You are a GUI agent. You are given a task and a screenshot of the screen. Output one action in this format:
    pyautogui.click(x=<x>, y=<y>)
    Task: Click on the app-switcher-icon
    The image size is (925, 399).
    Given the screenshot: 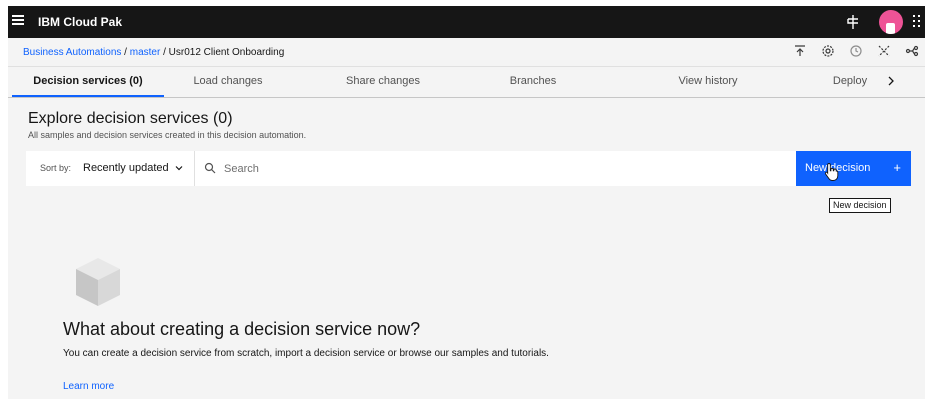 What is the action you would take?
    pyautogui.click(x=917, y=22)
    